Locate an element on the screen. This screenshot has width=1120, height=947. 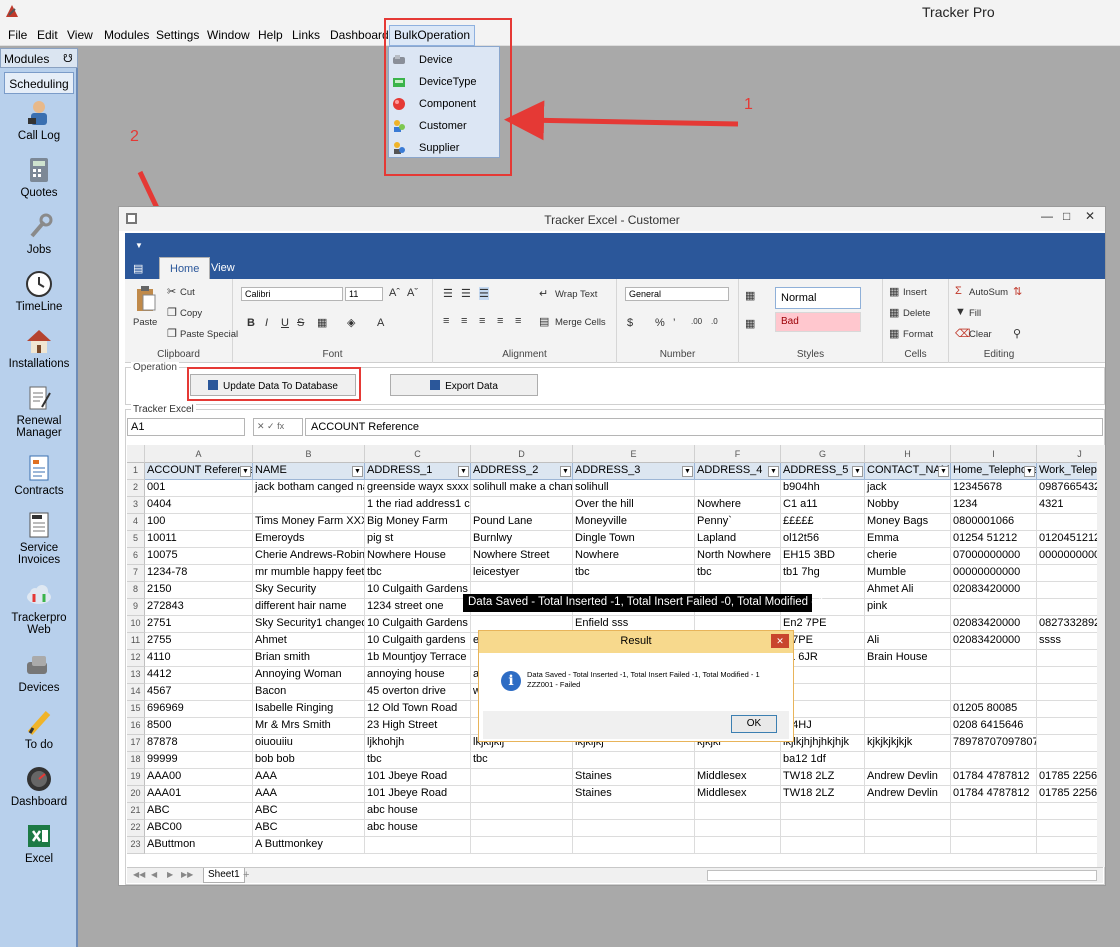
table-cell: 0800001066 is located at coordinates (994, 522).